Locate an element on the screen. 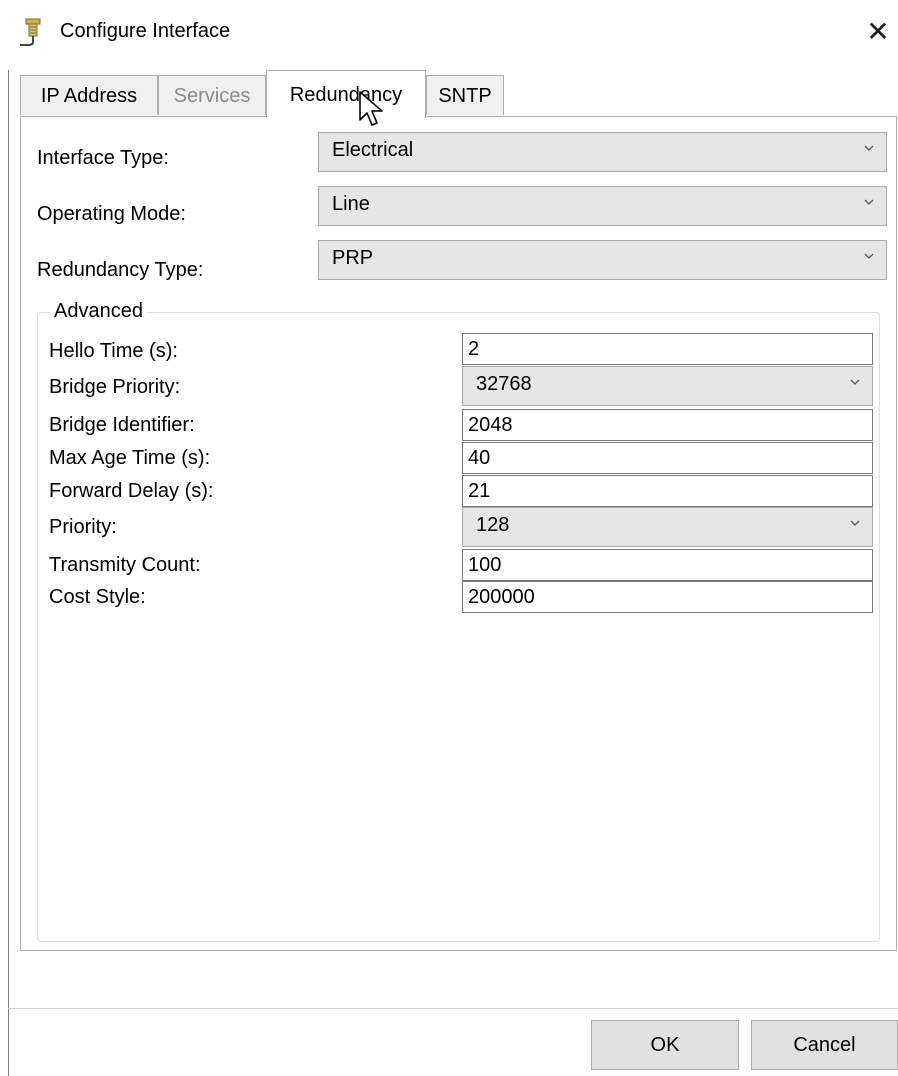  forward-delay-input: 21 is located at coordinates (667, 491).